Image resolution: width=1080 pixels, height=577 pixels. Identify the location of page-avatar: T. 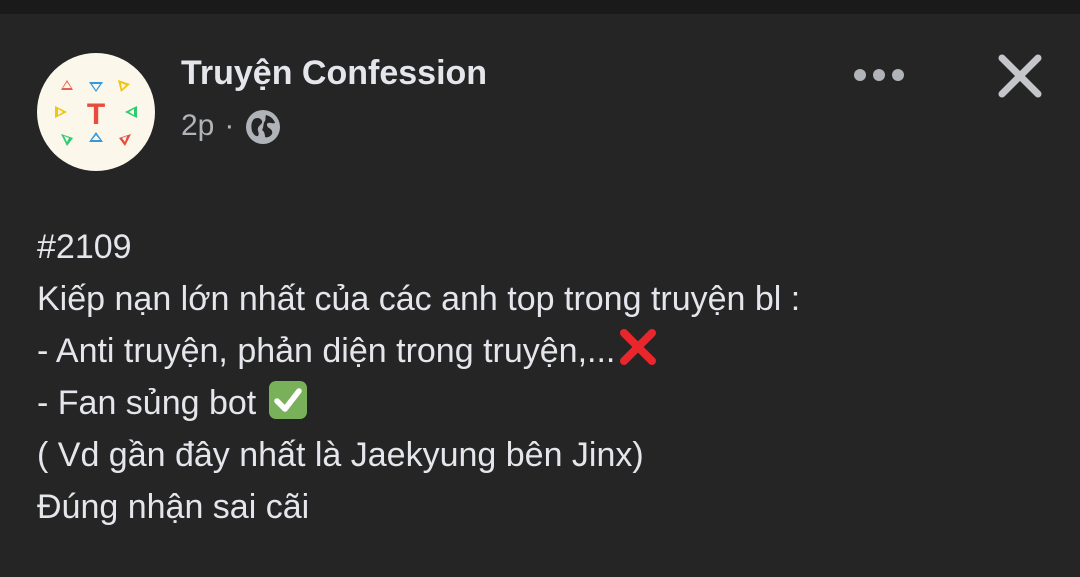
(96, 112).